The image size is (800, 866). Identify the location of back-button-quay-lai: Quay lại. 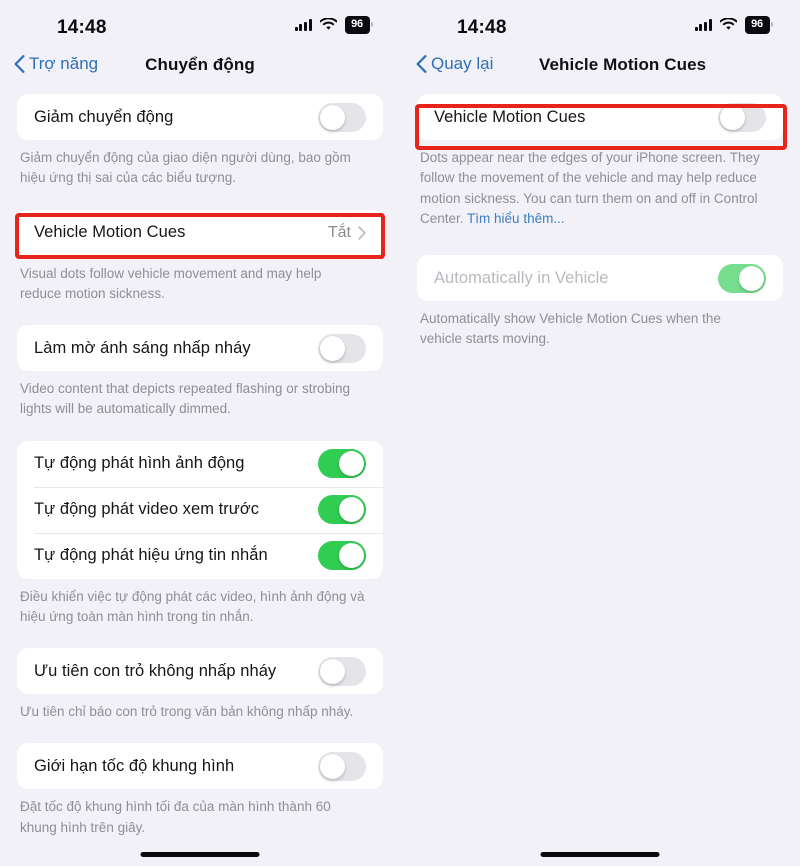
(454, 64).